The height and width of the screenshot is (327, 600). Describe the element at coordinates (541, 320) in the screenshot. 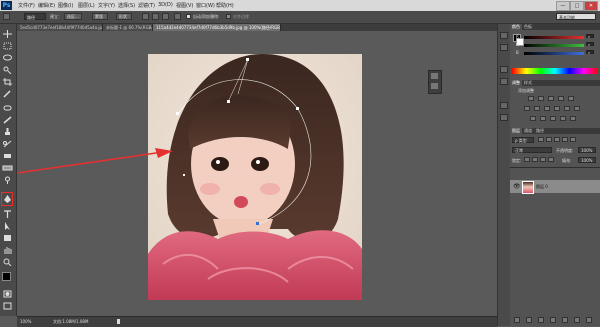

I see `layer-mask-icon` at that location.